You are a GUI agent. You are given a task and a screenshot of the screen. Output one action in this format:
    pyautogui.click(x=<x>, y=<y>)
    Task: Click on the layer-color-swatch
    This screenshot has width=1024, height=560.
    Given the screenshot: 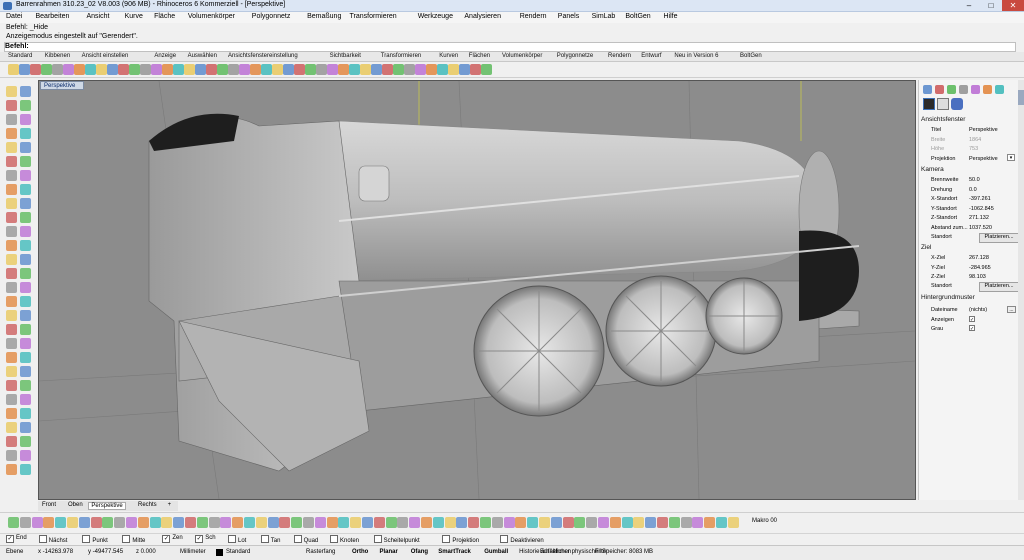 What is the action you would take?
    pyautogui.click(x=219, y=552)
    